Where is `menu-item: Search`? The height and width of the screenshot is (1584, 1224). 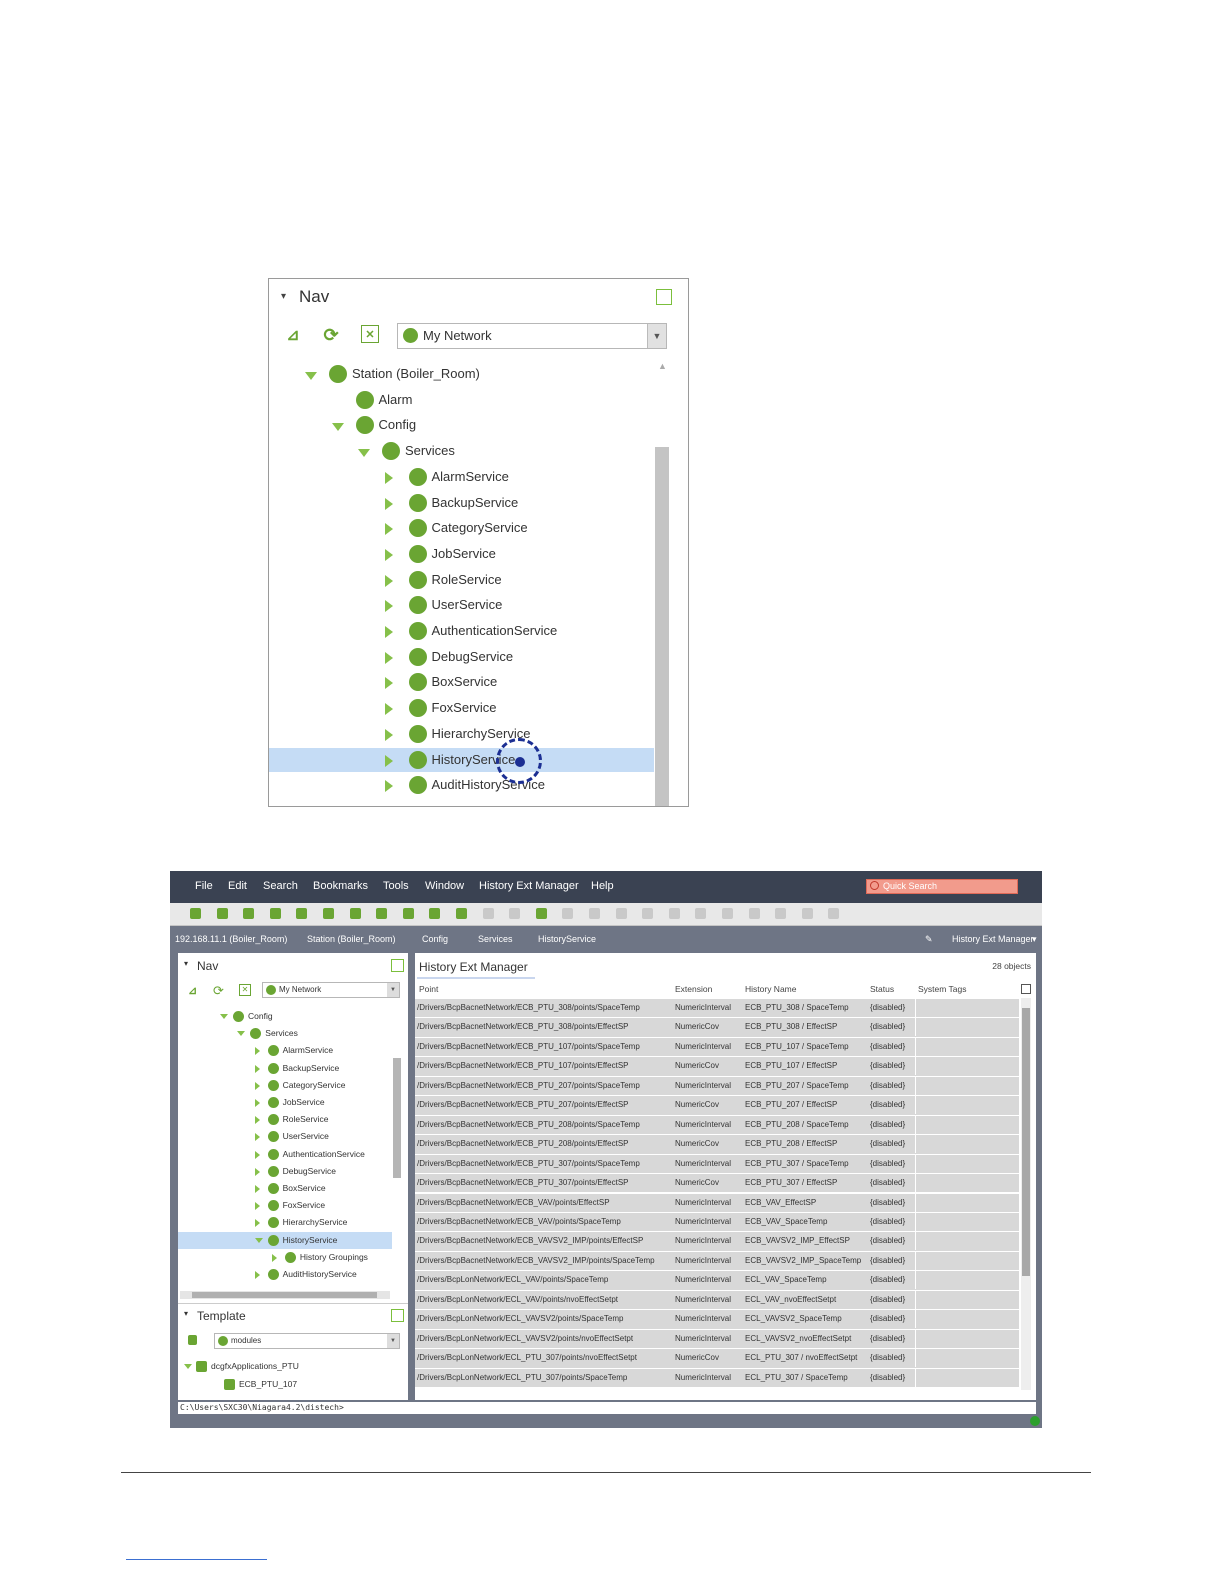 menu-item: Search is located at coordinates (280, 886).